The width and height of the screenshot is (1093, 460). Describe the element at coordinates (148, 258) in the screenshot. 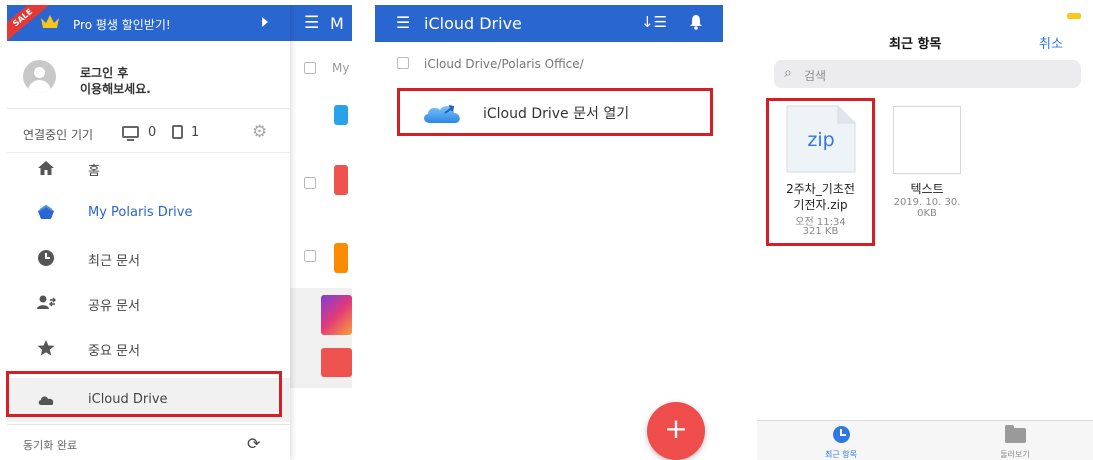

I see `sidebar-item-recent: 최근 문서` at that location.